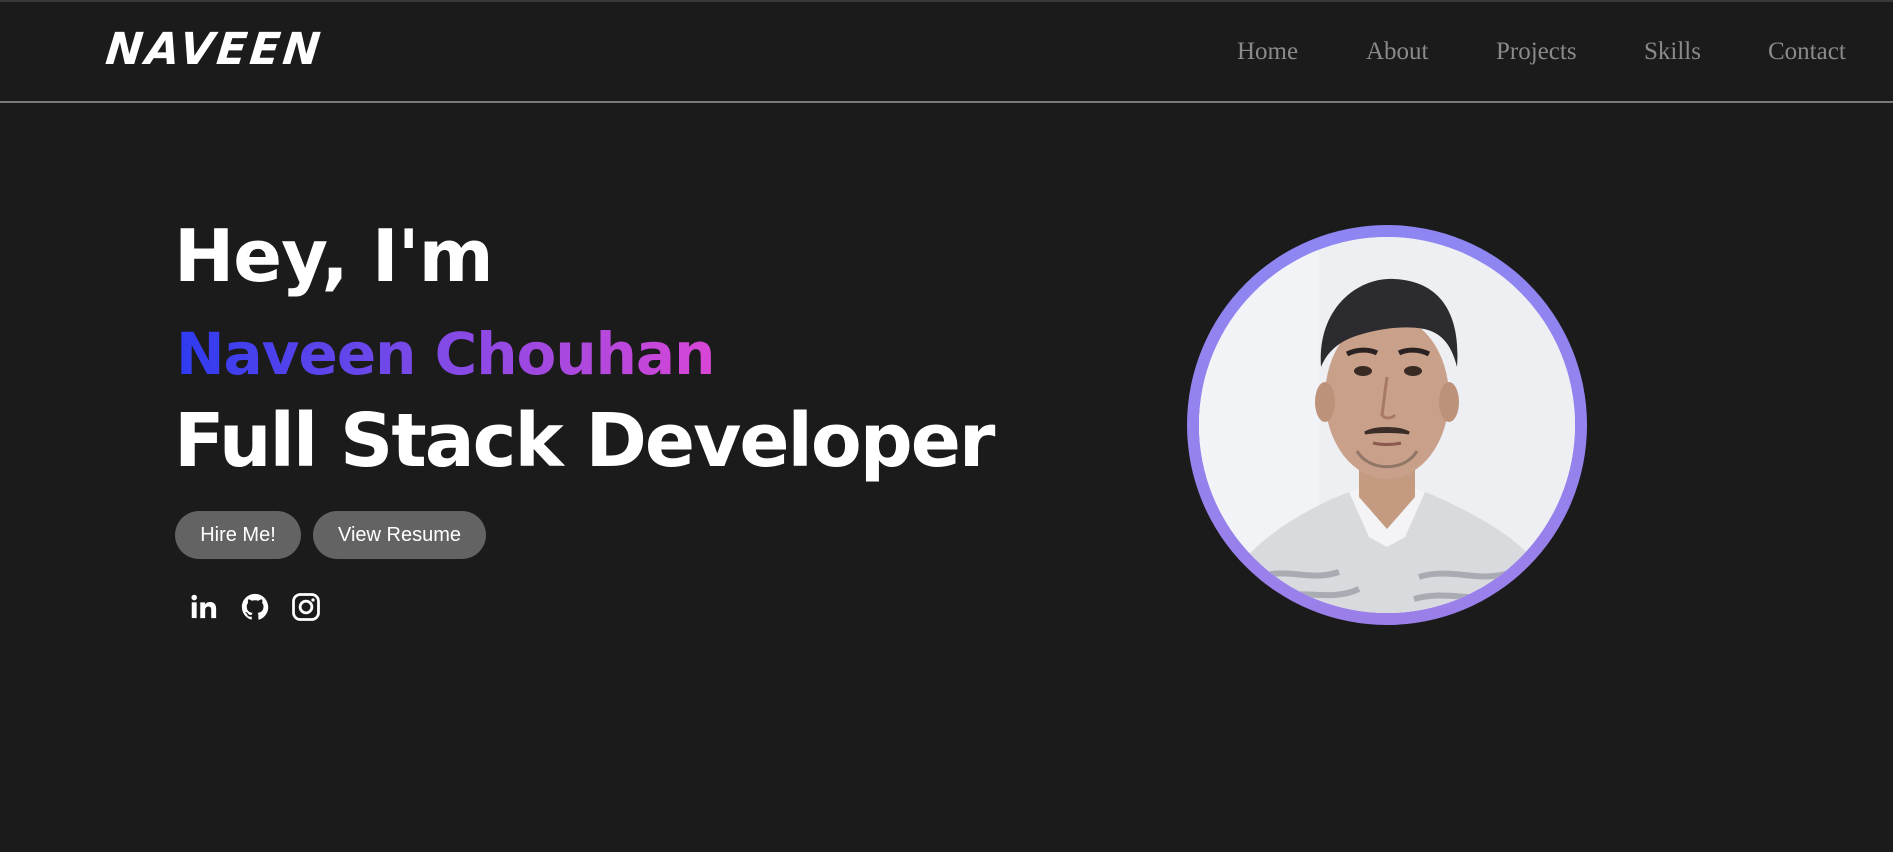 This screenshot has width=1893, height=852. I want to click on hire-me-button: Hire Me!, so click(238, 535).